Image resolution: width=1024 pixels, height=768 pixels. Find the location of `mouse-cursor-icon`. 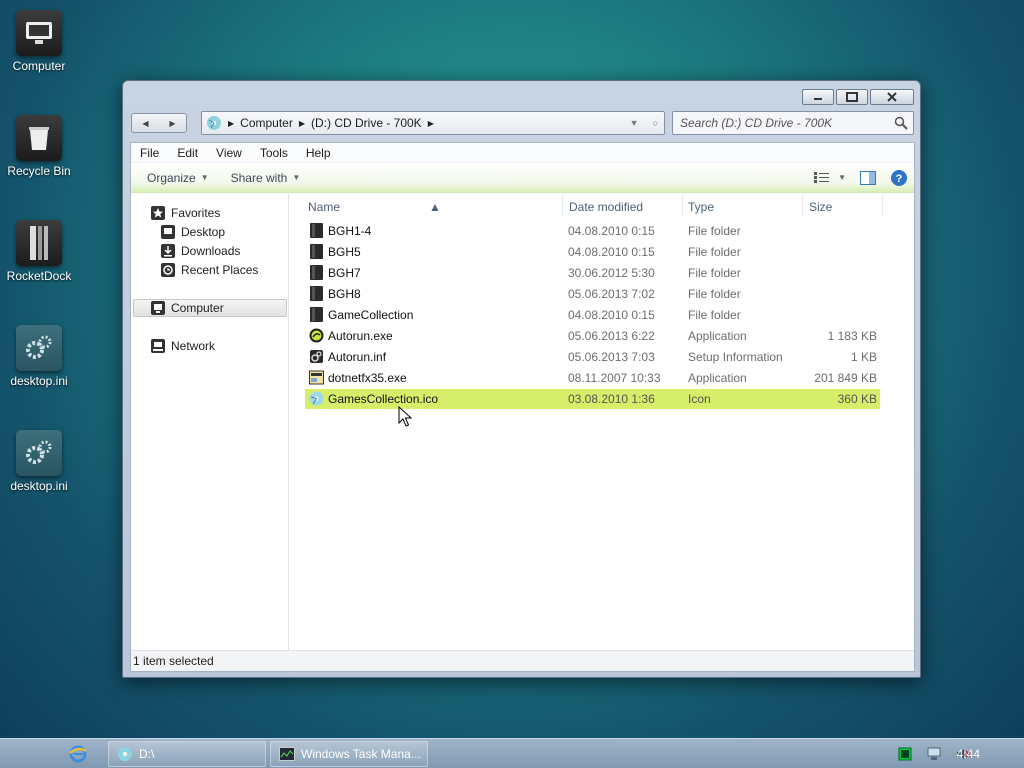

mouse-cursor-icon is located at coordinates (405, 416).